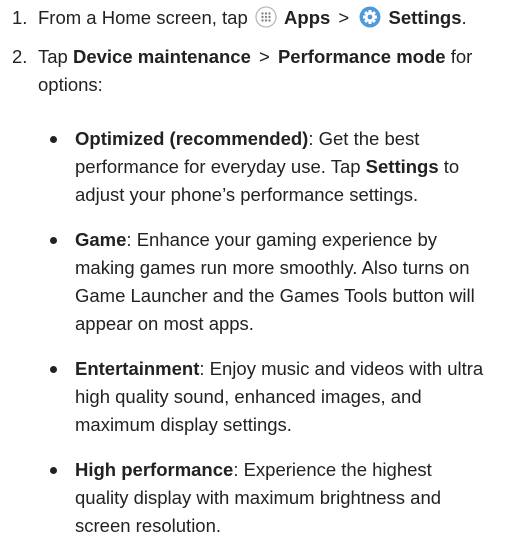 The height and width of the screenshot is (541, 526). What do you see at coordinates (464, 17) in the screenshot?
I see `step-suffix: .` at bounding box center [464, 17].